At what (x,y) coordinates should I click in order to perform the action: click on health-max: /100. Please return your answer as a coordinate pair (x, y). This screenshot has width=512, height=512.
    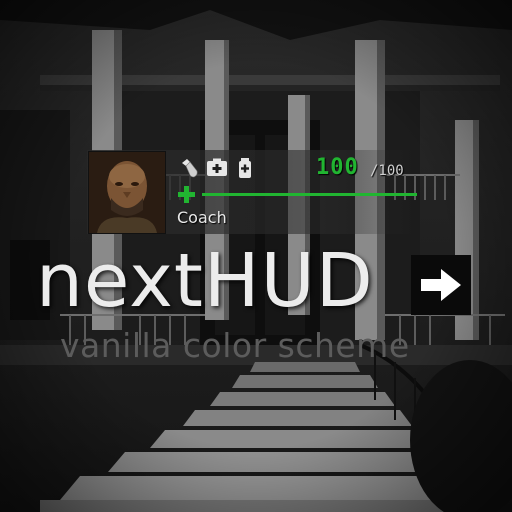
    Looking at the image, I should click on (387, 171).